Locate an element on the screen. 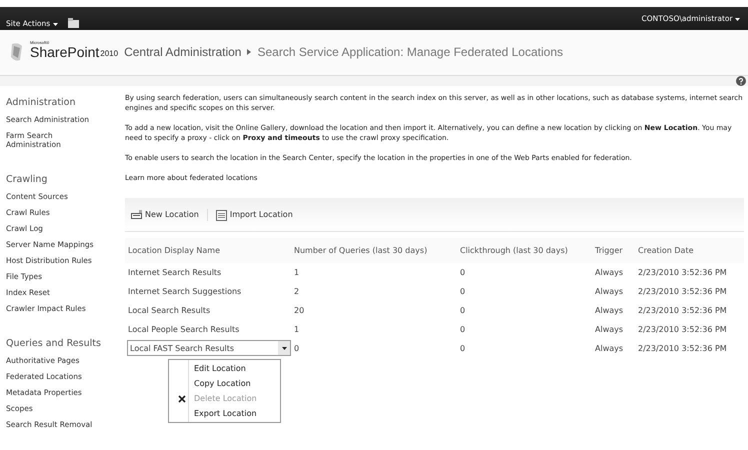 The height and width of the screenshot is (450, 748). column-header: Creation Date is located at coordinates (689, 250).